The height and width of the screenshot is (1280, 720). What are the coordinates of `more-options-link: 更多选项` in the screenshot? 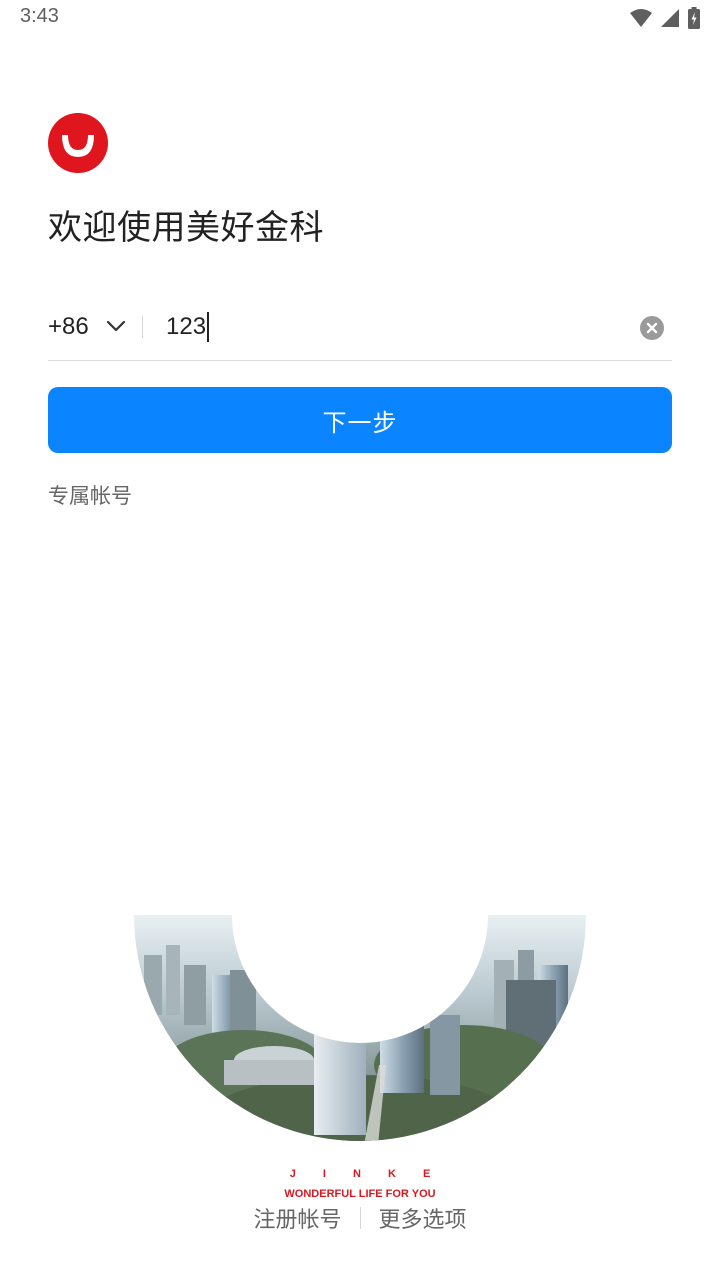 It's located at (423, 1218).